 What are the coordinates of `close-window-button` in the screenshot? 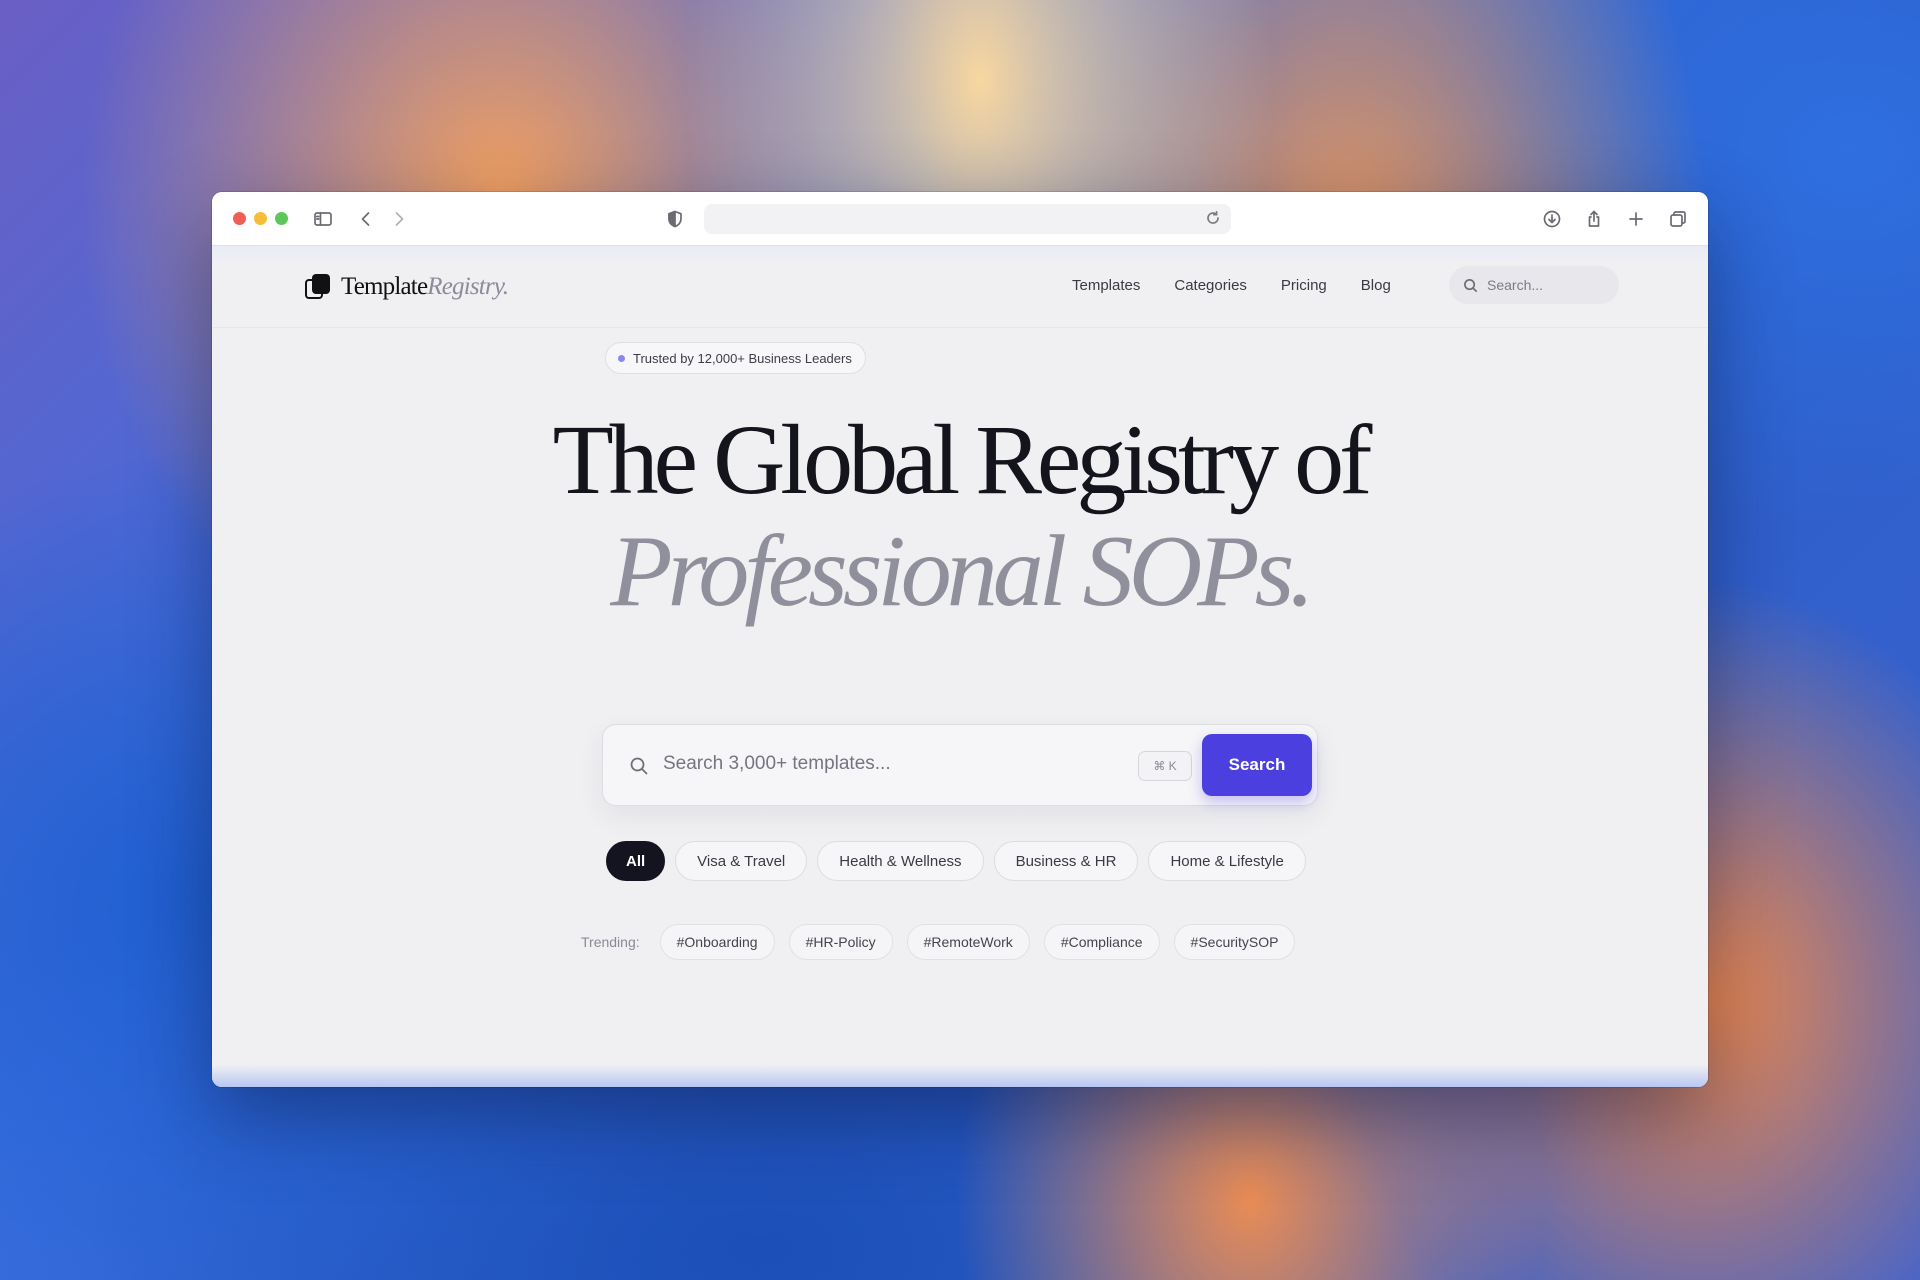 It's located at (239, 218).